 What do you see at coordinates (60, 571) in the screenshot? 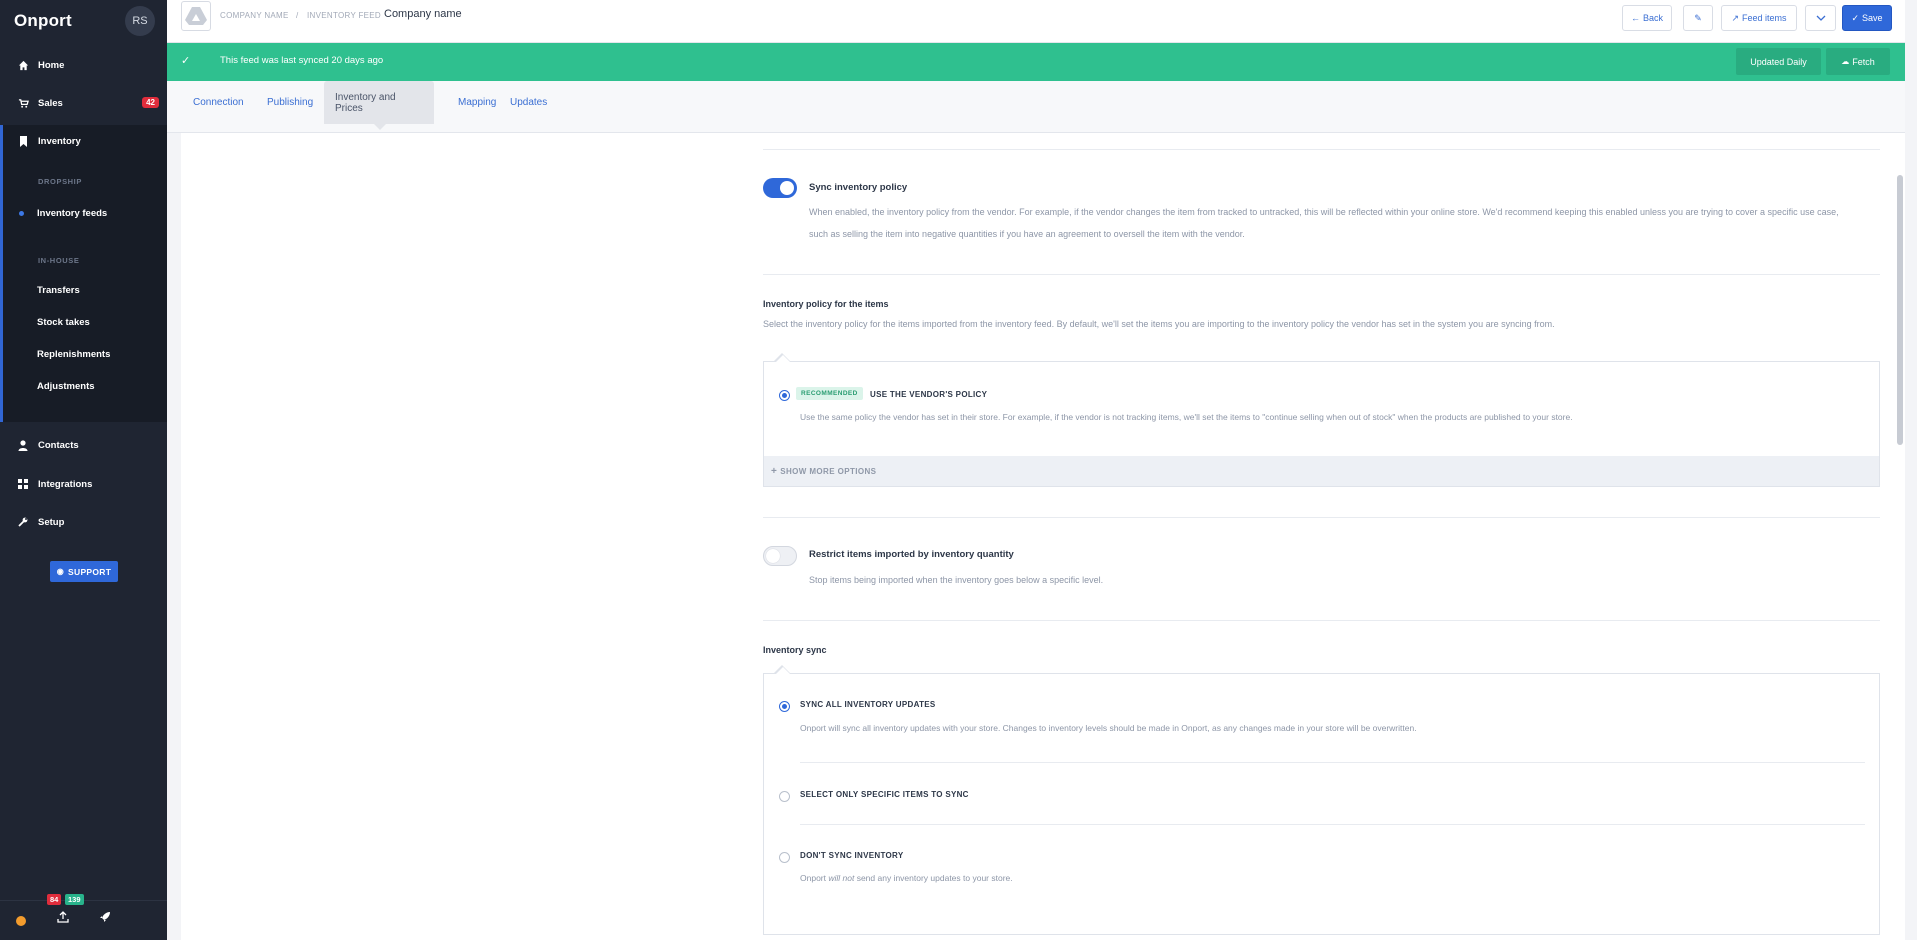
I see `help-icon: ◉` at bounding box center [60, 571].